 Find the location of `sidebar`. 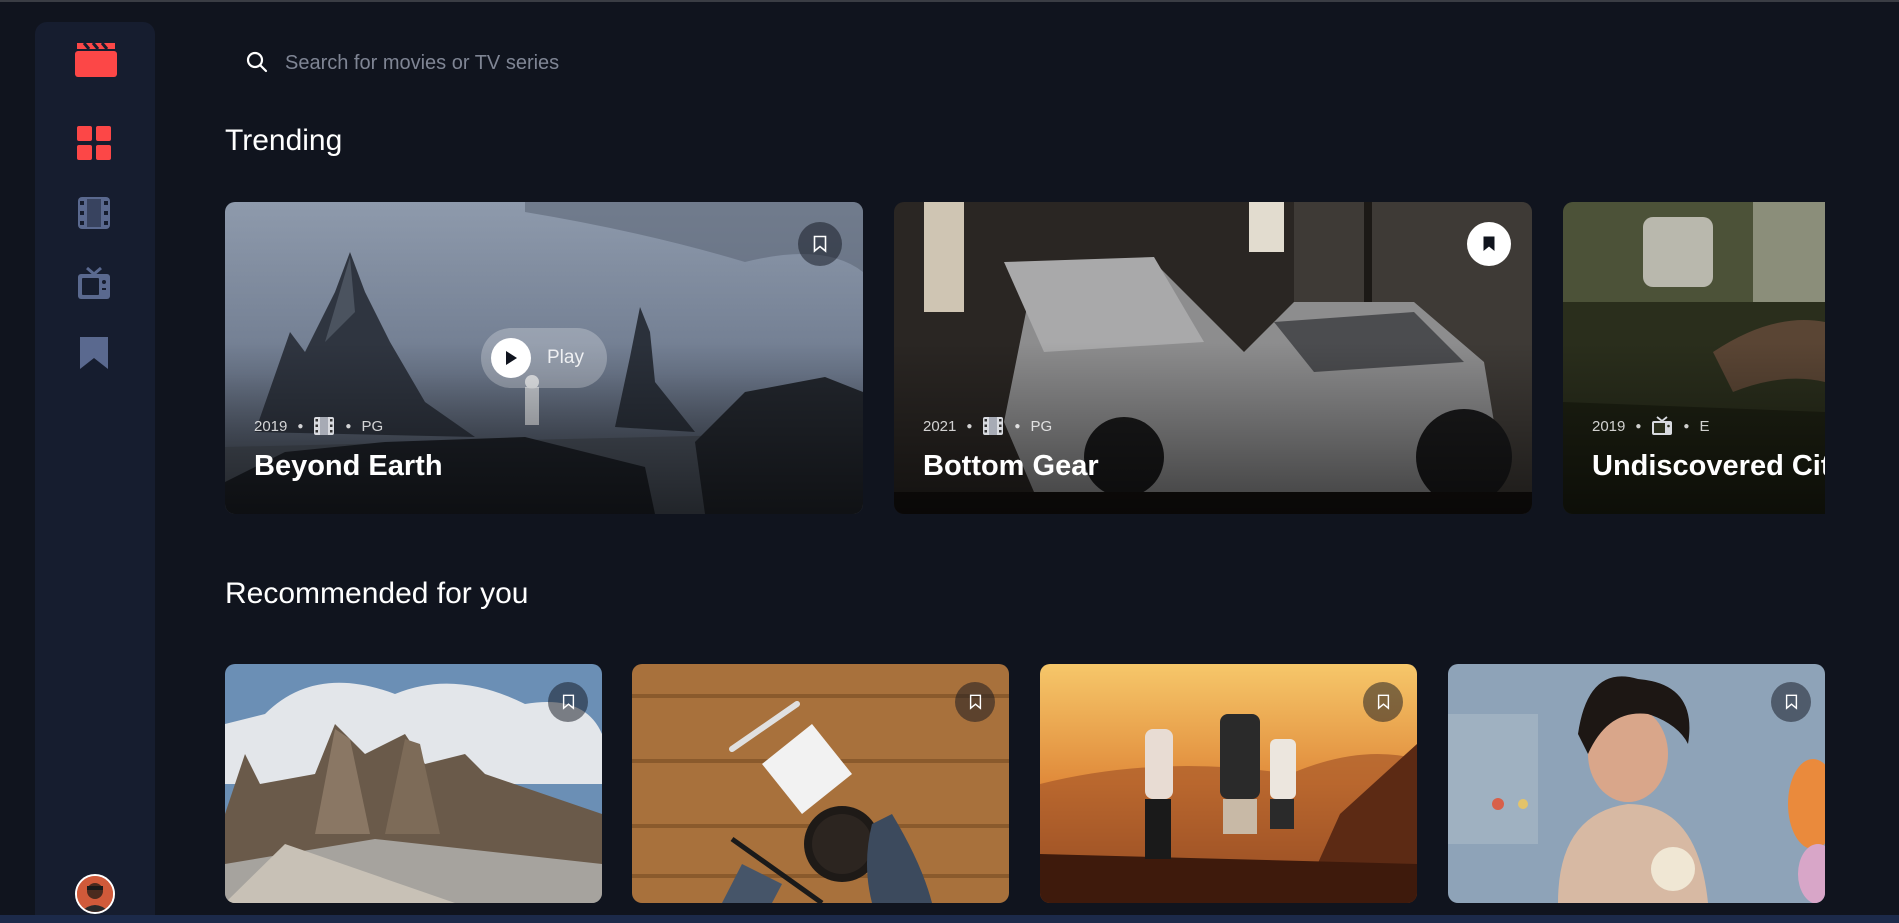

sidebar is located at coordinates (95, 472).